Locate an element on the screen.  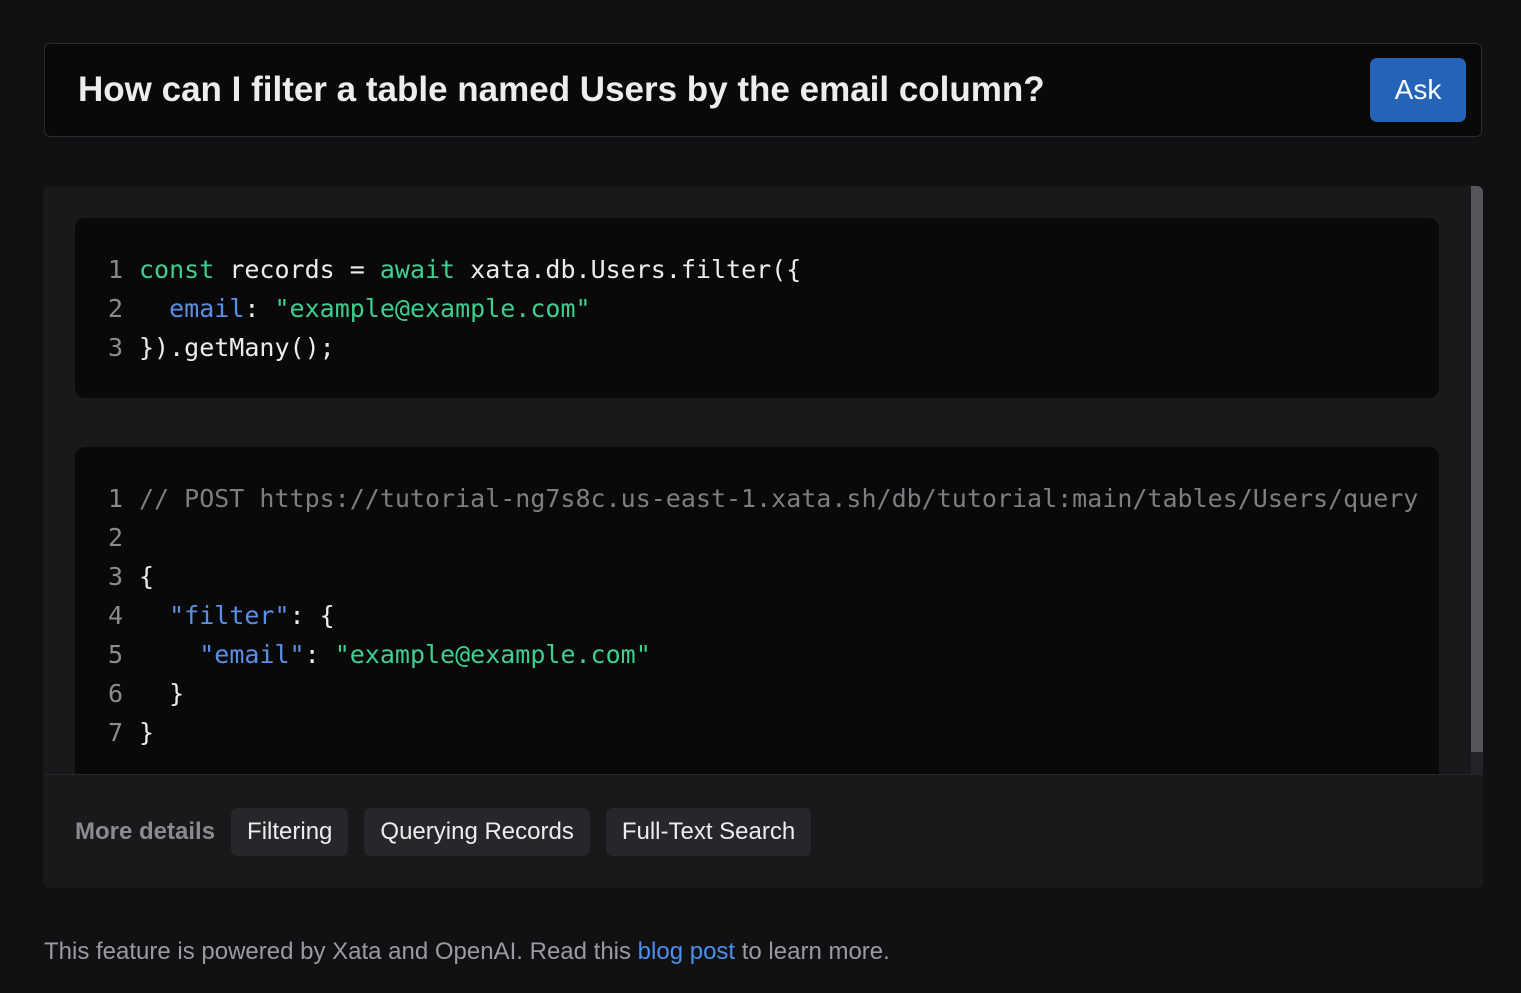
code-token: records = is located at coordinates (297, 269).